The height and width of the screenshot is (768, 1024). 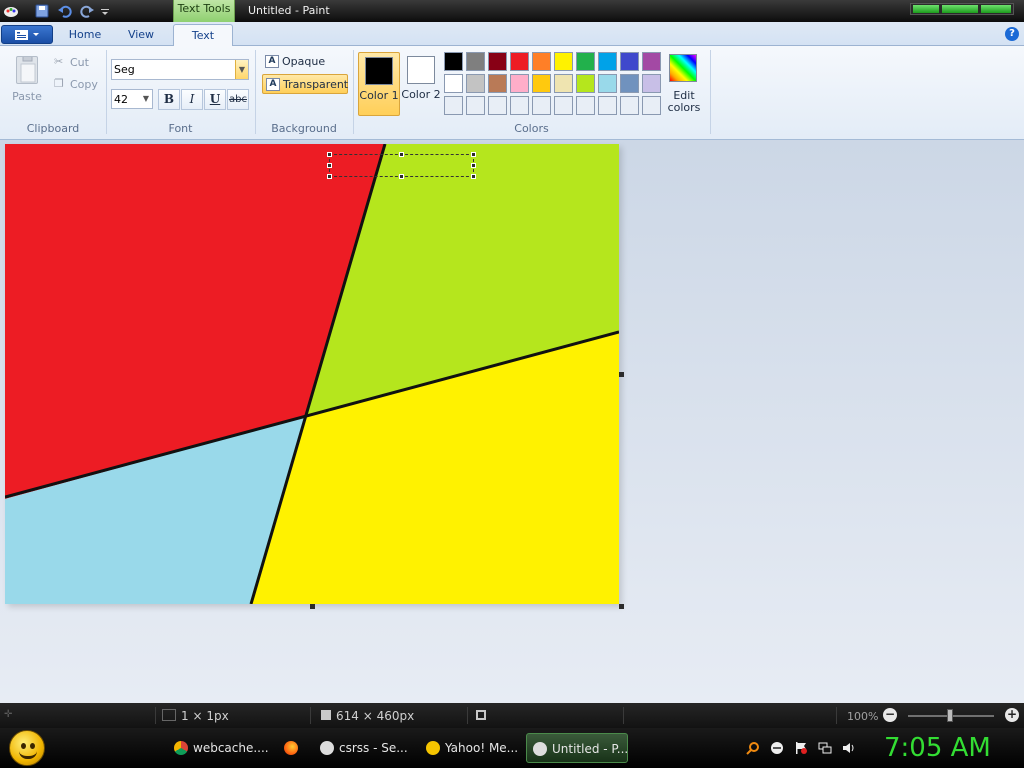 What do you see at coordinates (379, 84) in the screenshot?
I see `color1-button: Color 1` at bounding box center [379, 84].